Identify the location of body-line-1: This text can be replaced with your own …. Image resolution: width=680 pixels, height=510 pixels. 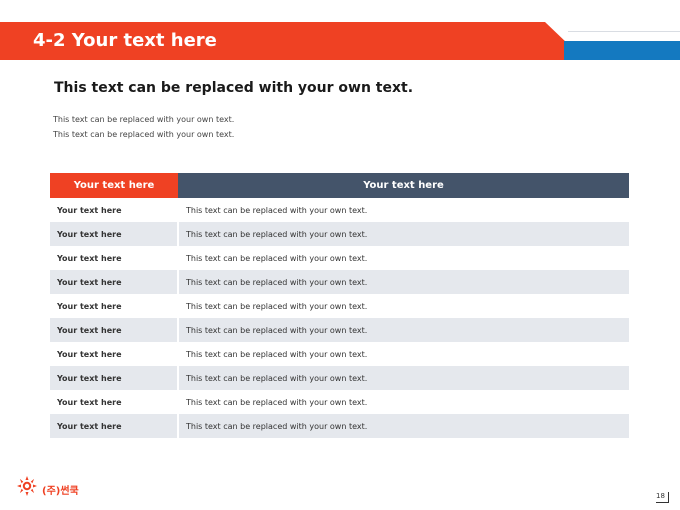
(144, 119).